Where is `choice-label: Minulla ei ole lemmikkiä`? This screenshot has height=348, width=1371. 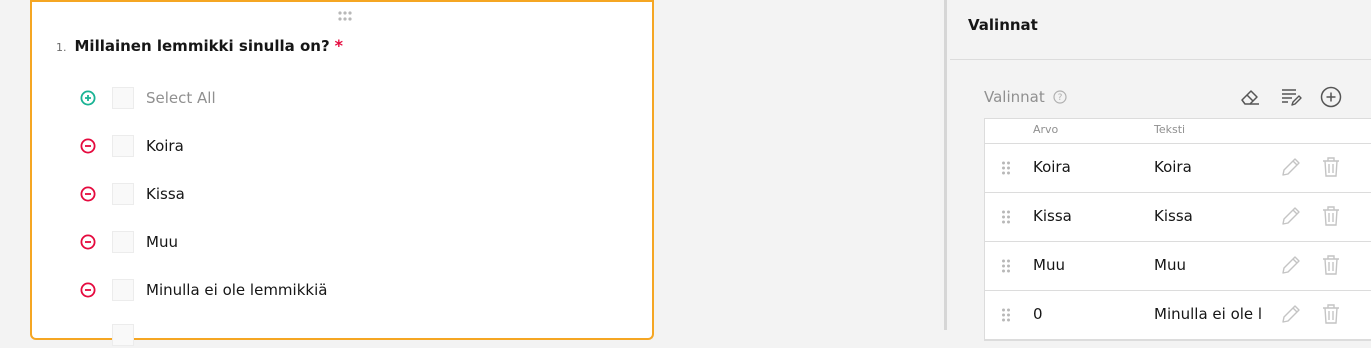 choice-label: Minulla ei ole lemmikkiä is located at coordinates (236, 290).